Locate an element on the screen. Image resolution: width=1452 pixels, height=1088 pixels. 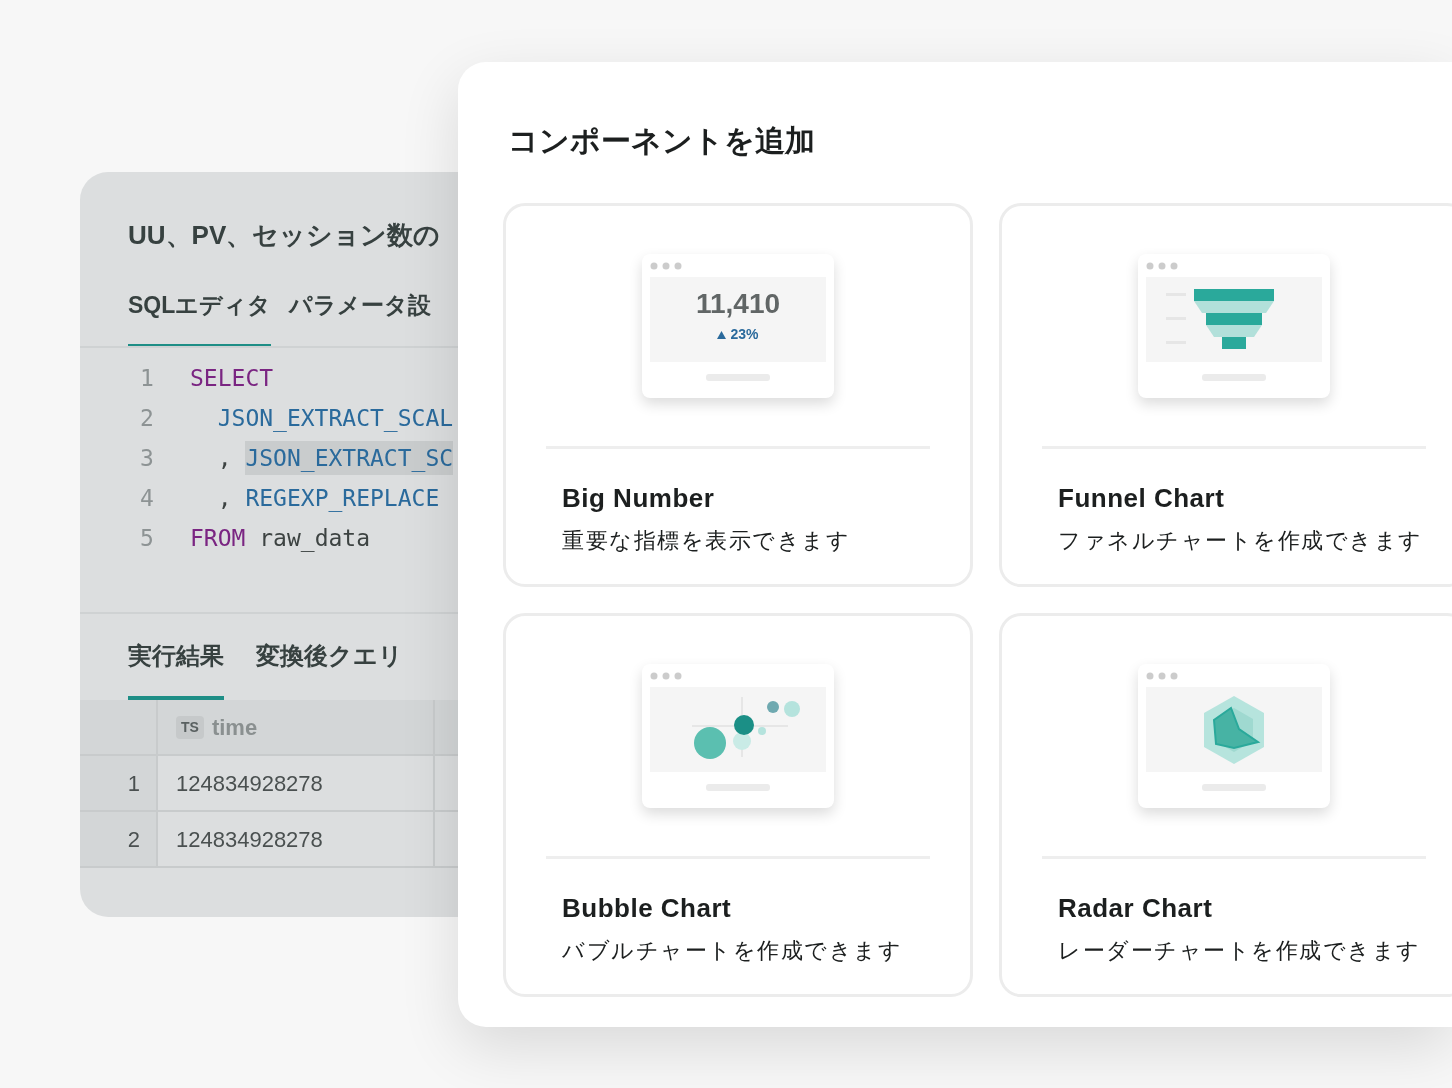
component-name: Big Number is located at coordinates (639, 498).